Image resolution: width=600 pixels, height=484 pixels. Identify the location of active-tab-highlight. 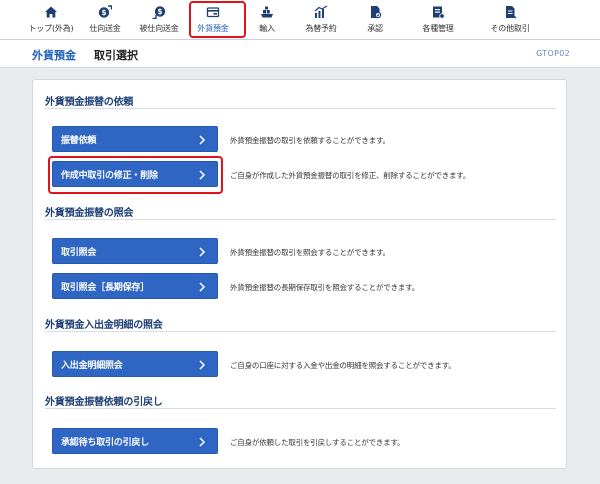
(217, 19).